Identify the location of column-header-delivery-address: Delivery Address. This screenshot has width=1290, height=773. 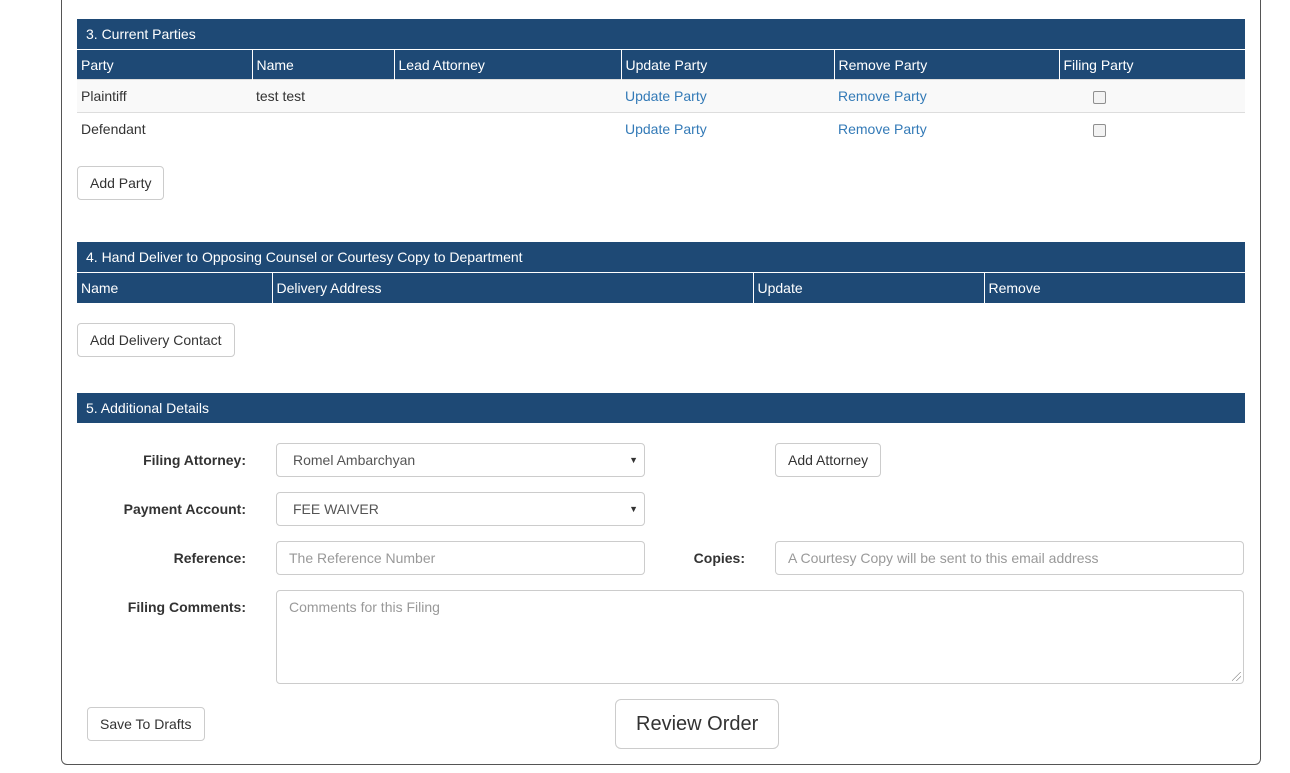
(512, 287).